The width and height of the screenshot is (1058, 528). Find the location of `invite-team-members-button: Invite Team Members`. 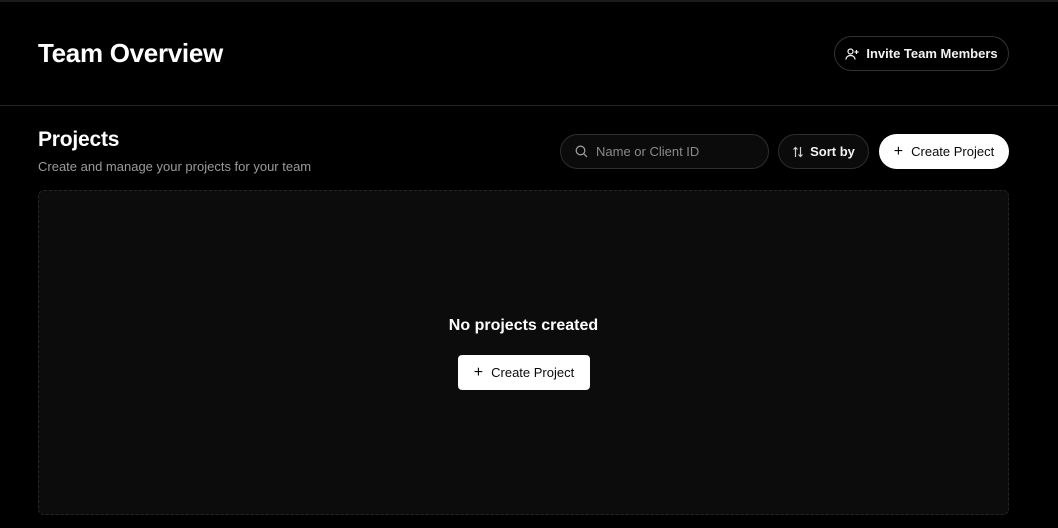

invite-team-members-button: Invite Team Members is located at coordinates (921, 53).